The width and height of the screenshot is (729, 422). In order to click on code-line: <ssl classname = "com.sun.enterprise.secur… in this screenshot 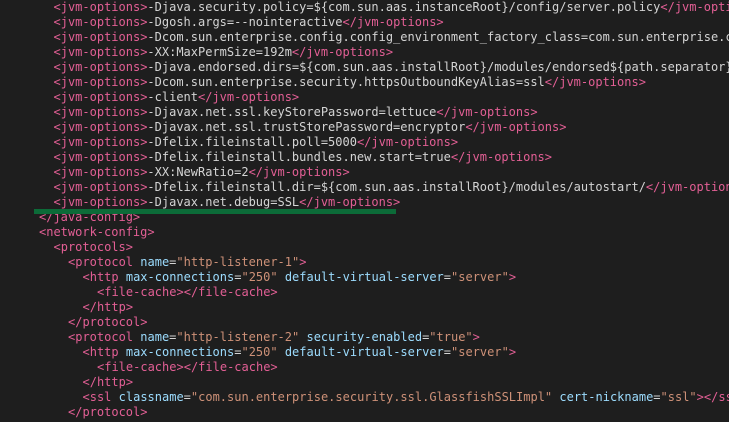, I will do `click(406, 397)`.